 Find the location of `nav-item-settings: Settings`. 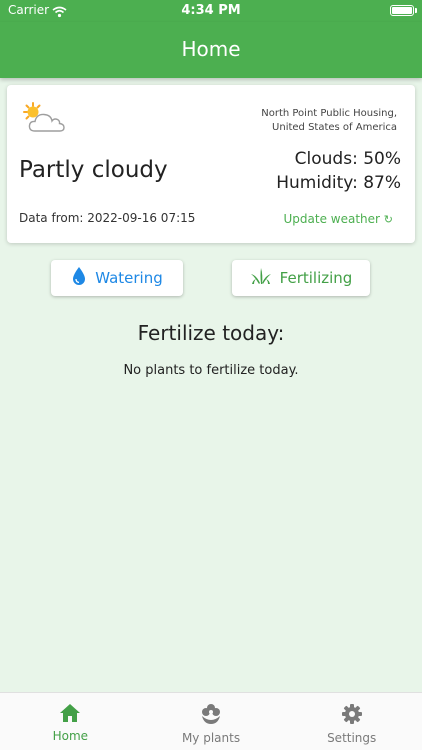

nav-item-settings: Settings is located at coordinates (351, 721).